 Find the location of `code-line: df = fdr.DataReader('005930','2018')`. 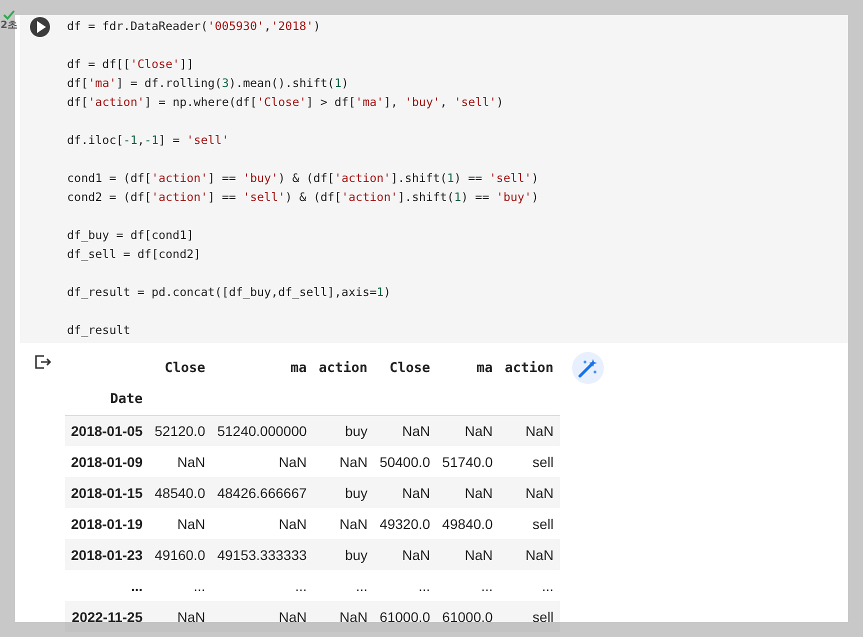

code-line: df = fdr.DataReader('005930','2018') is located at coordinates (194, 26).